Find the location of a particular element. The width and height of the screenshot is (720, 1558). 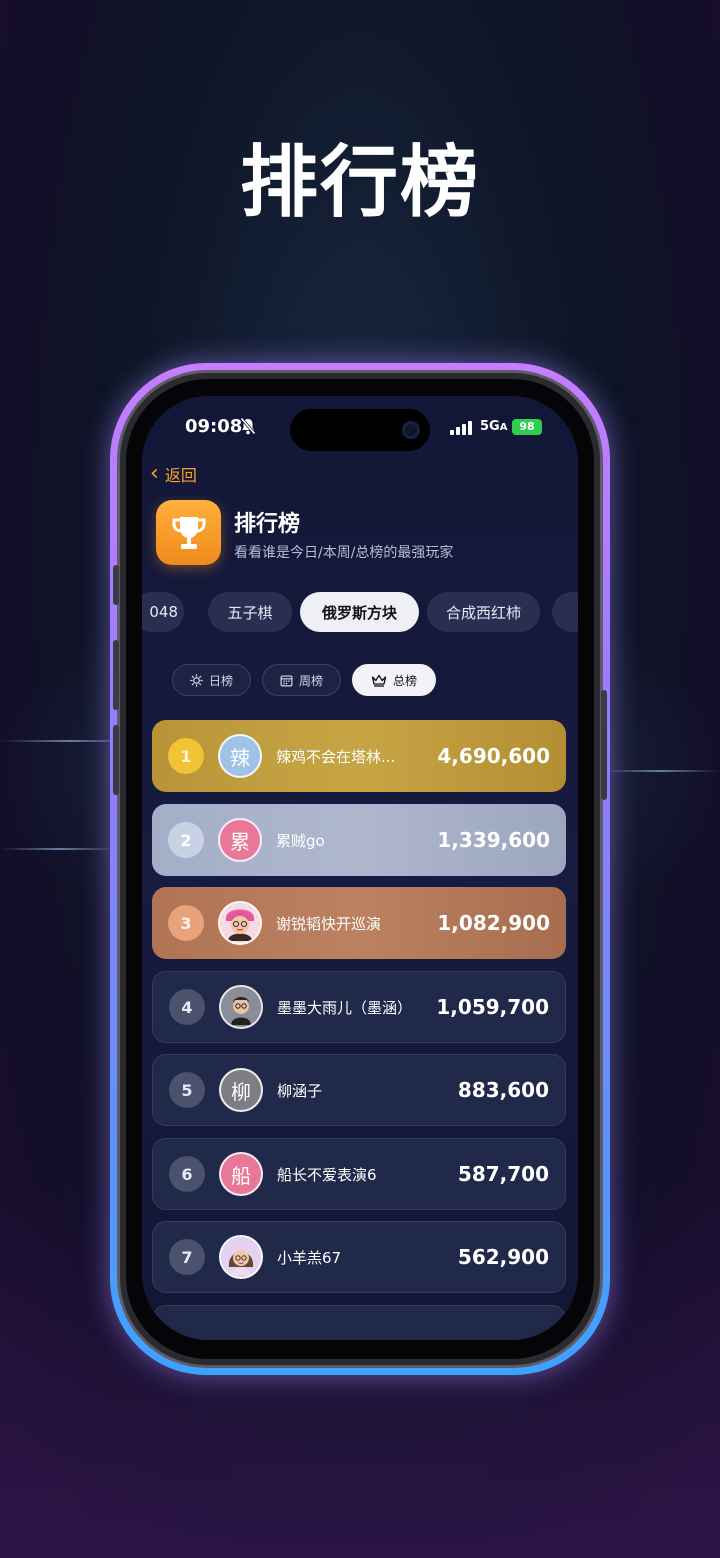

period-tab-daily: 日榜 is located at coordinates (211, 680).